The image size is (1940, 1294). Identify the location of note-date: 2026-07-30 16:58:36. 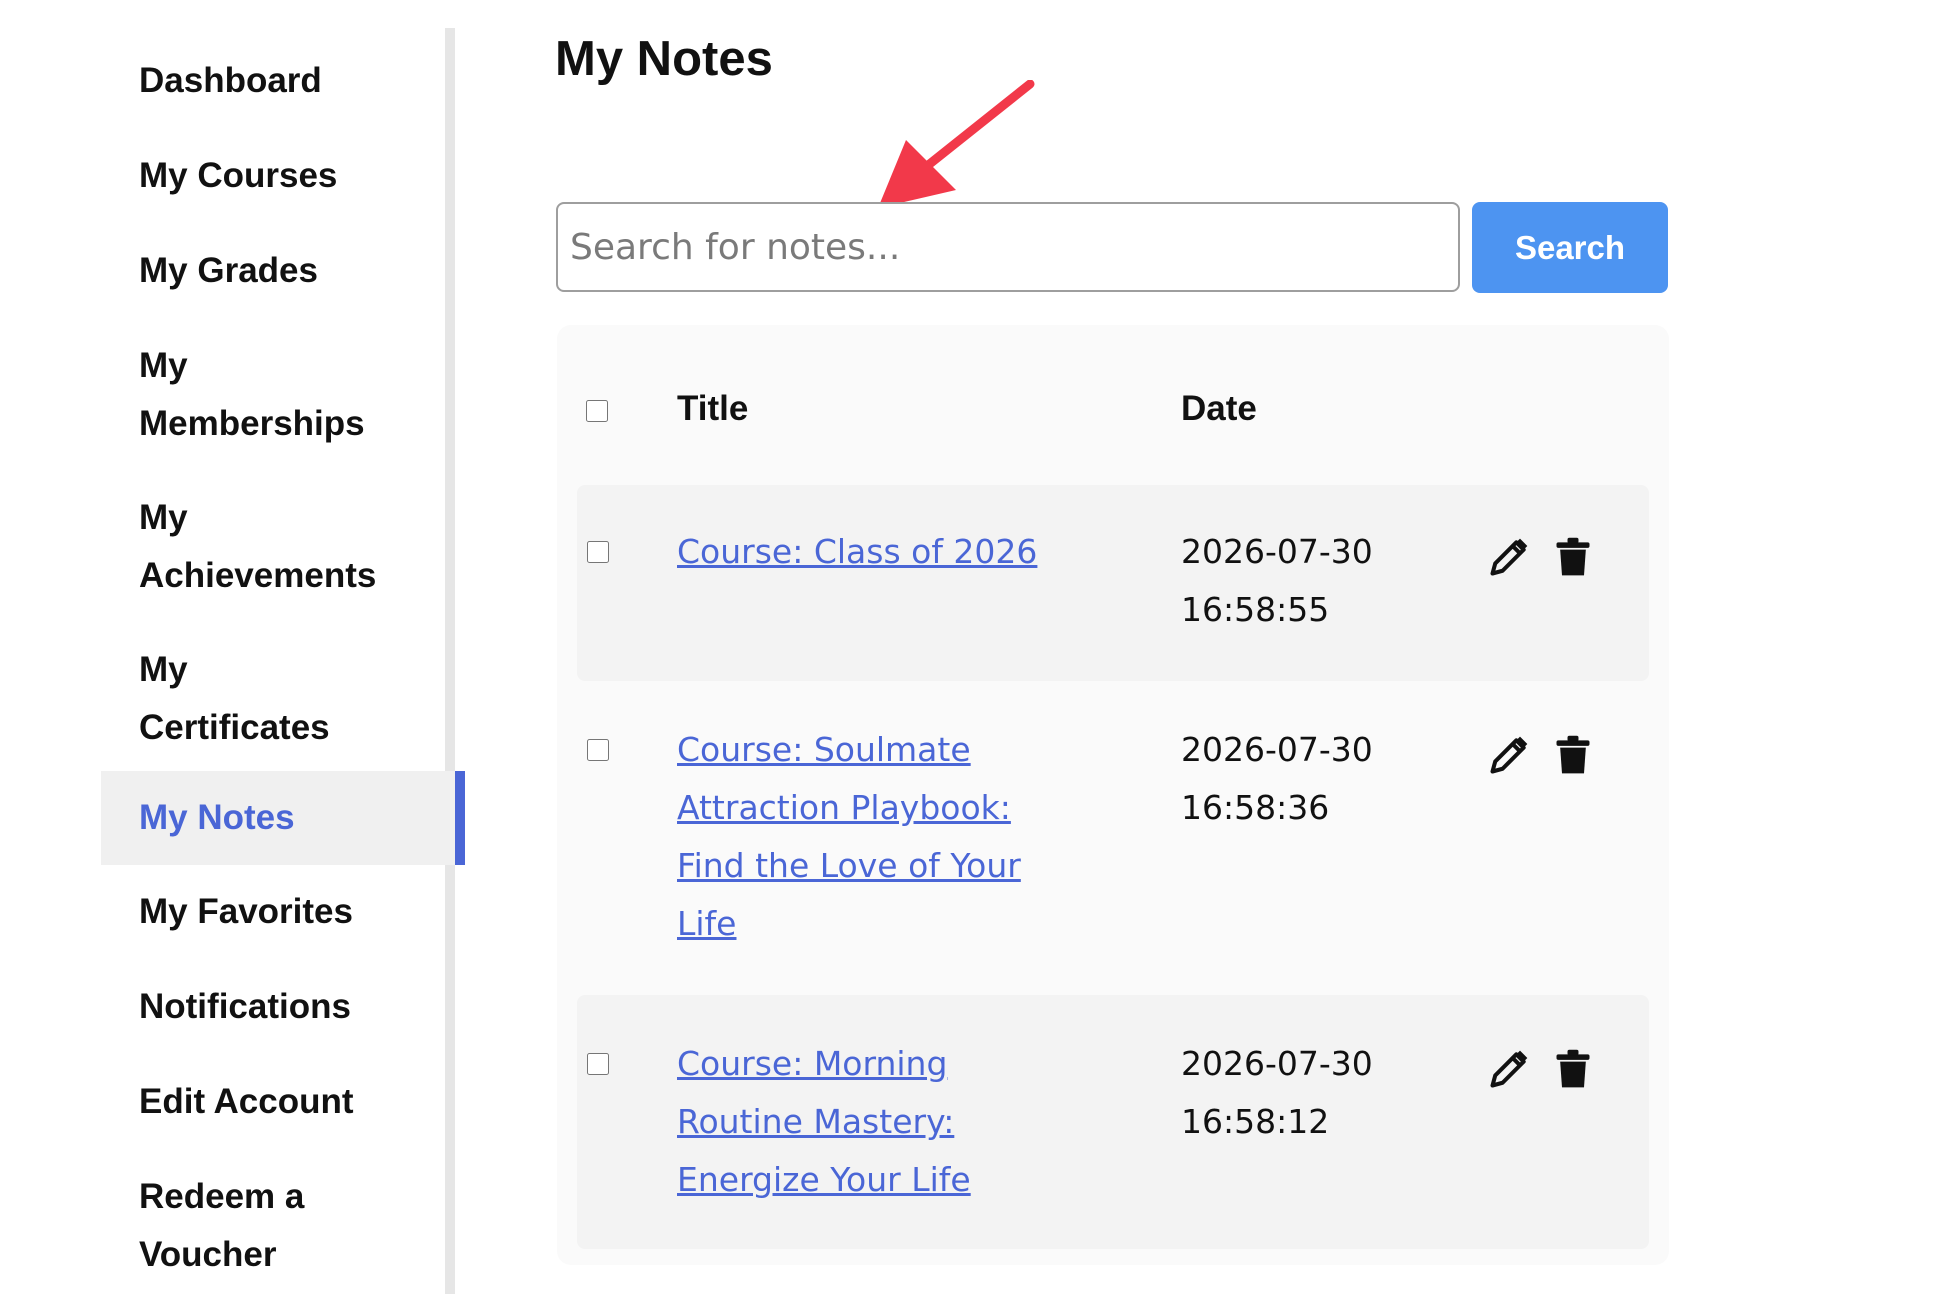
(1291, 779).